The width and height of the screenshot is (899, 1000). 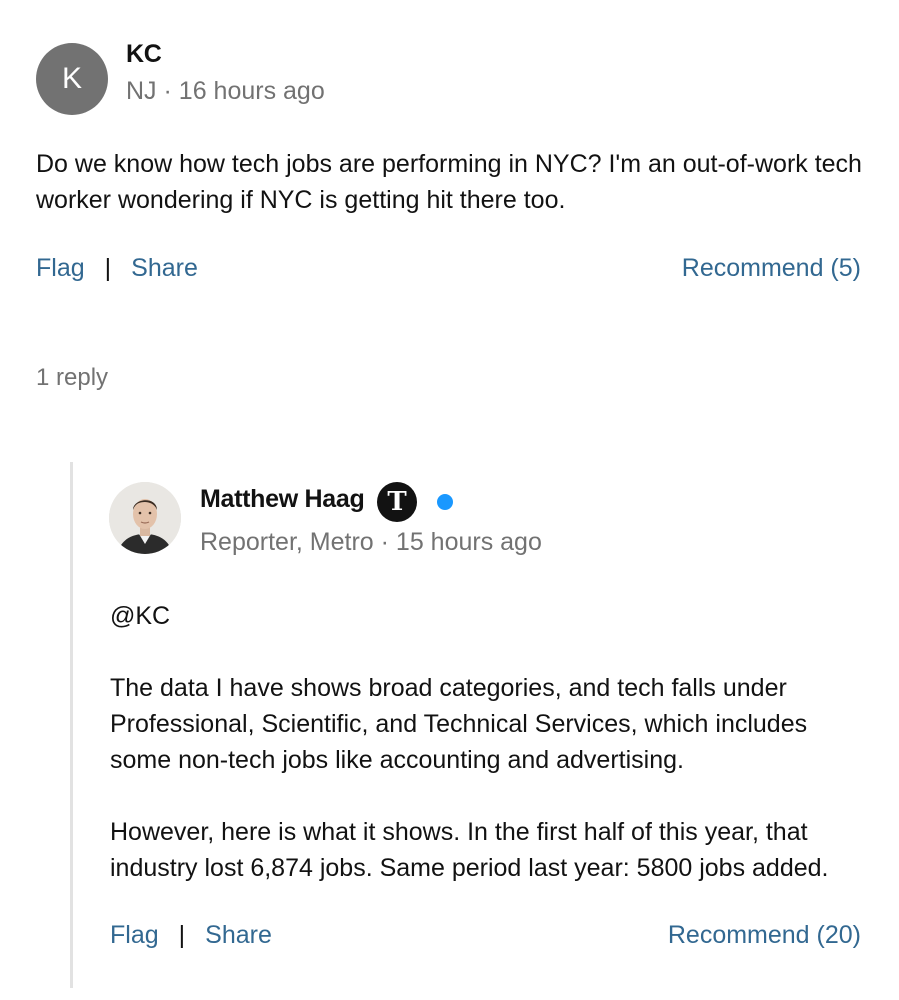 I want to click on comment-author-name: KC, so click(x=144, y=54).